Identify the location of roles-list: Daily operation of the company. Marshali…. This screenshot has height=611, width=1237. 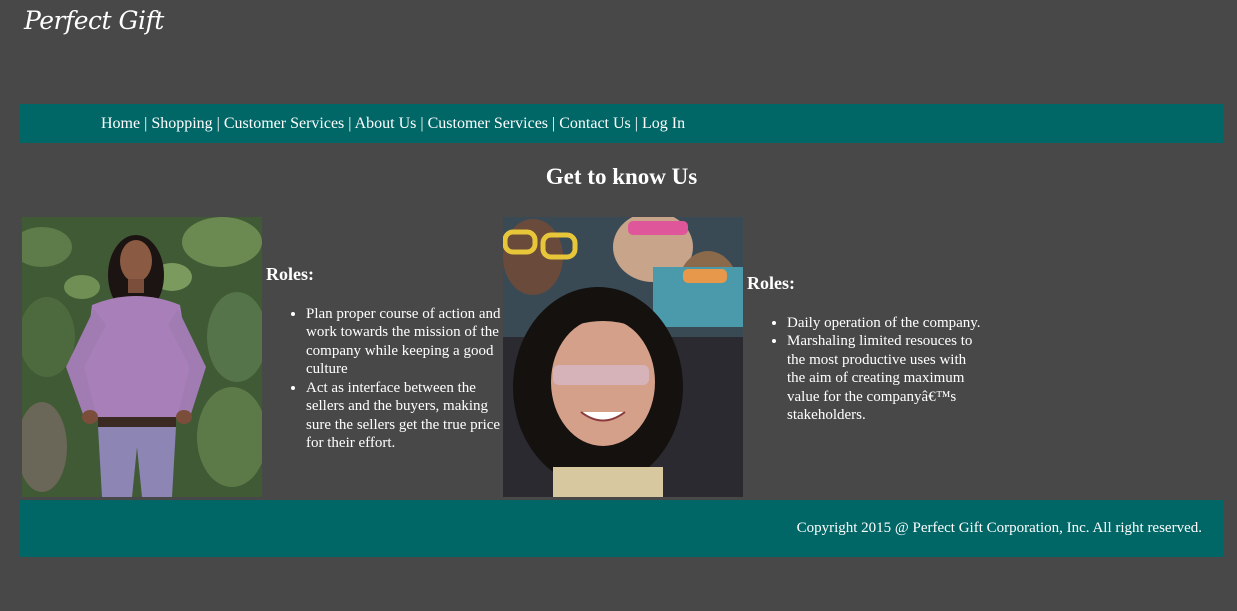
(867, 369).